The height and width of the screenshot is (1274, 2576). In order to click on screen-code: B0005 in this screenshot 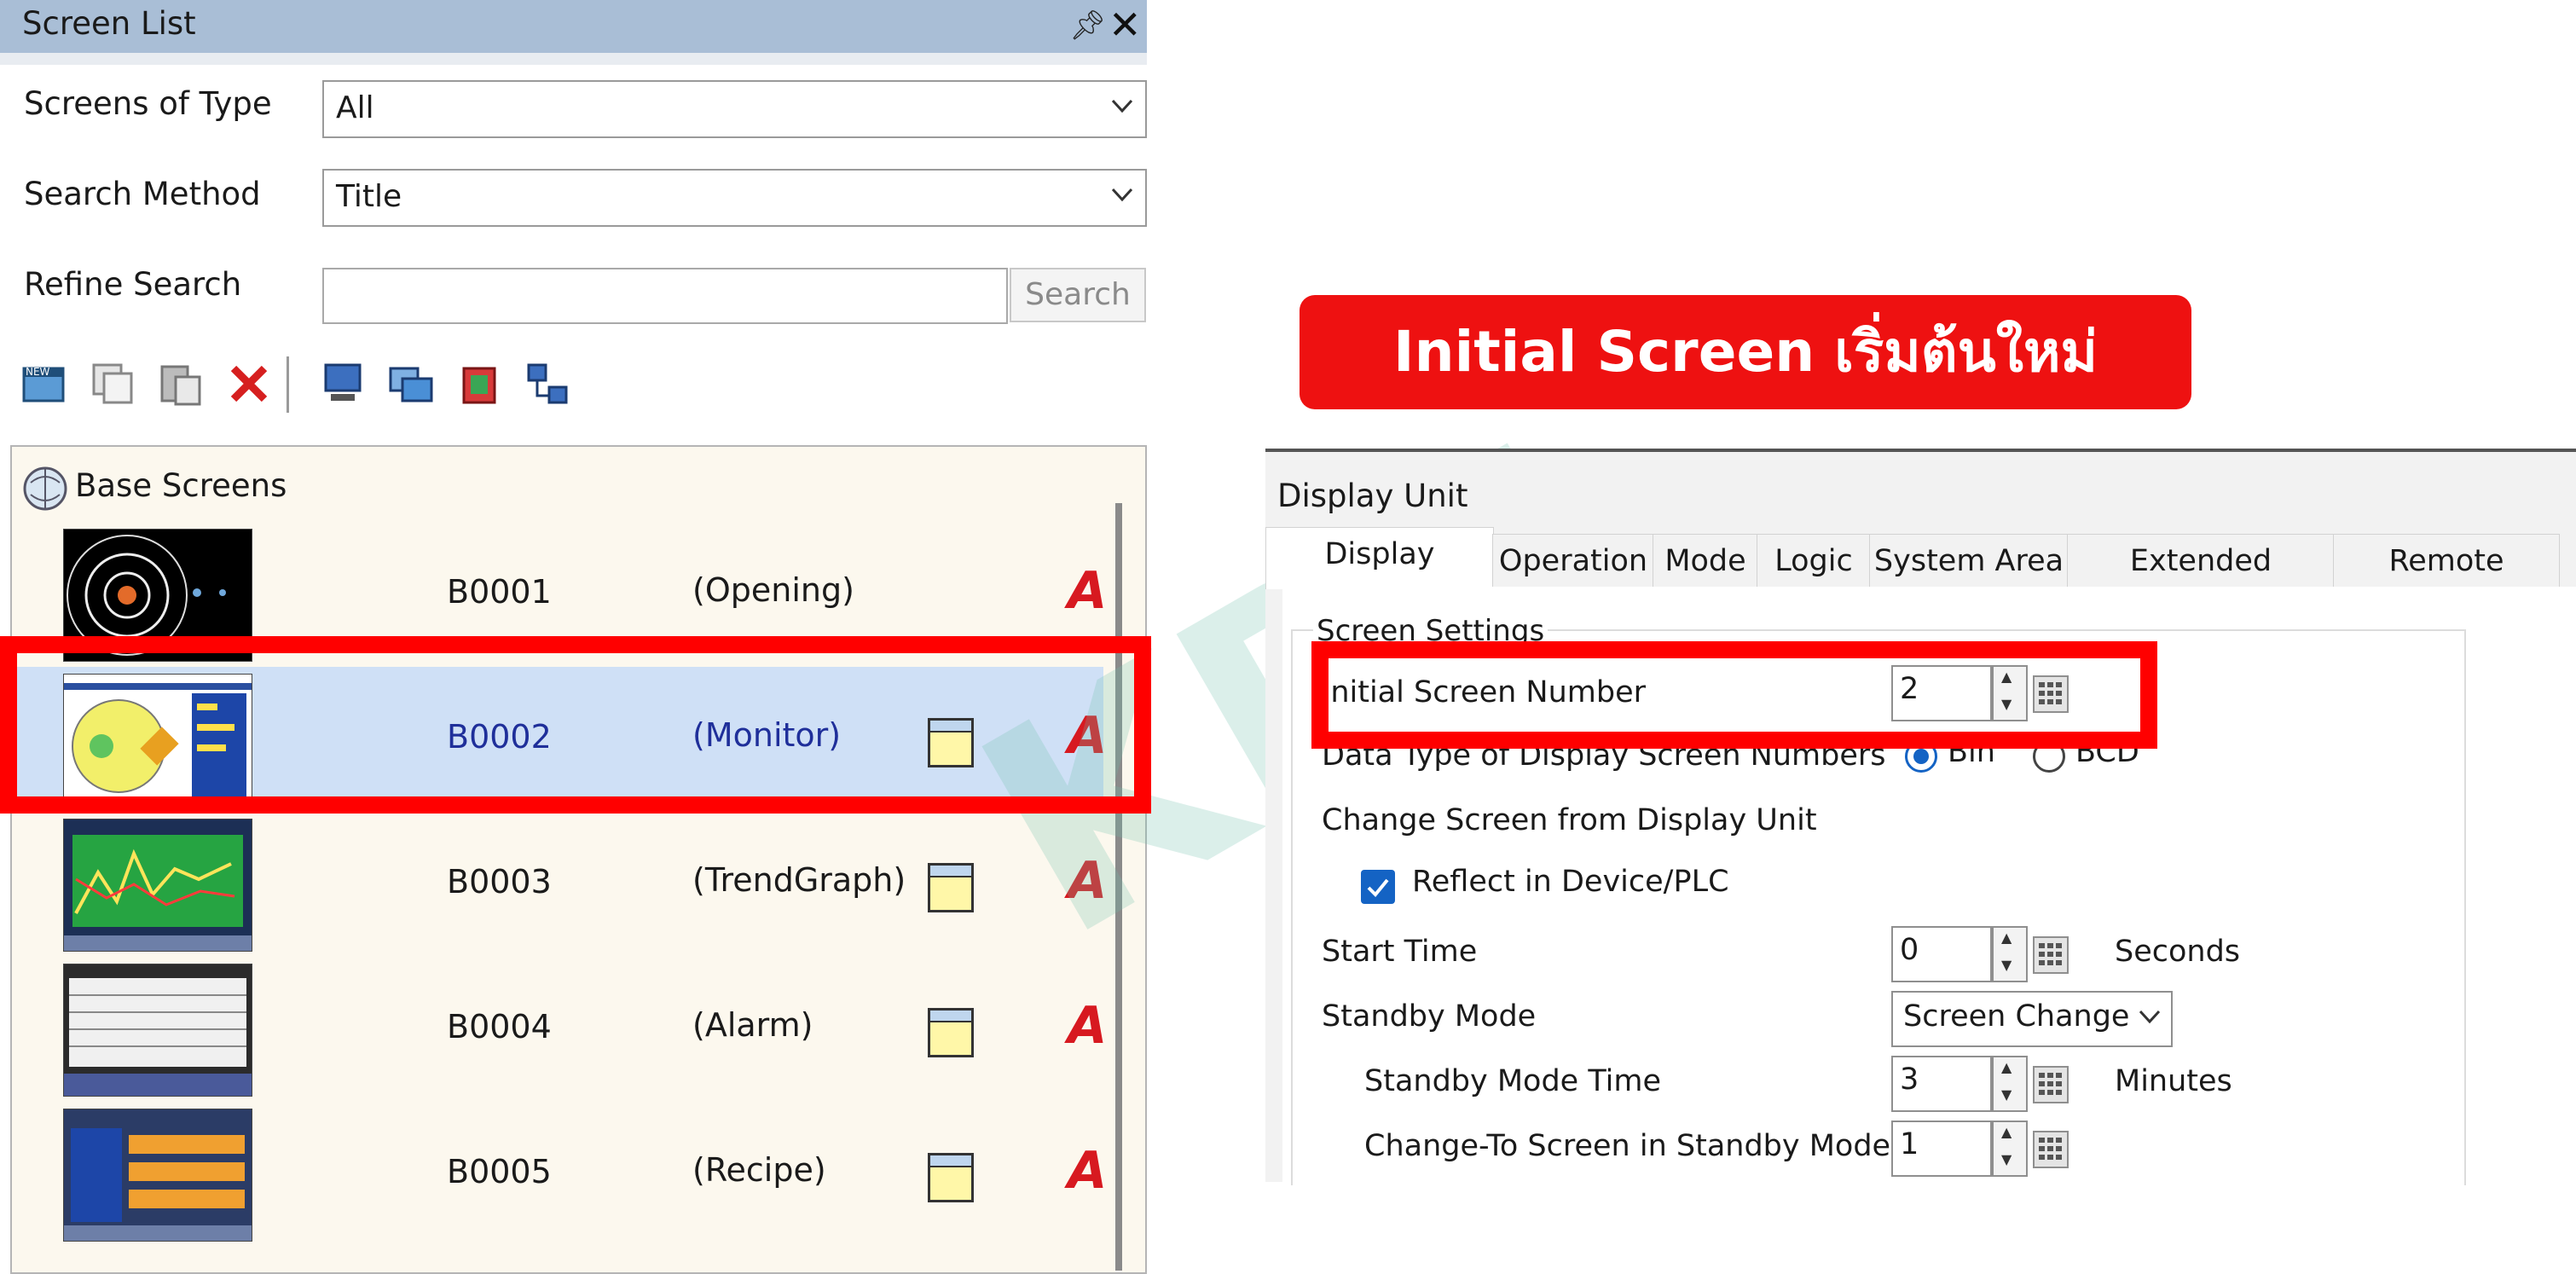, I will do `click(500, 1171)`.